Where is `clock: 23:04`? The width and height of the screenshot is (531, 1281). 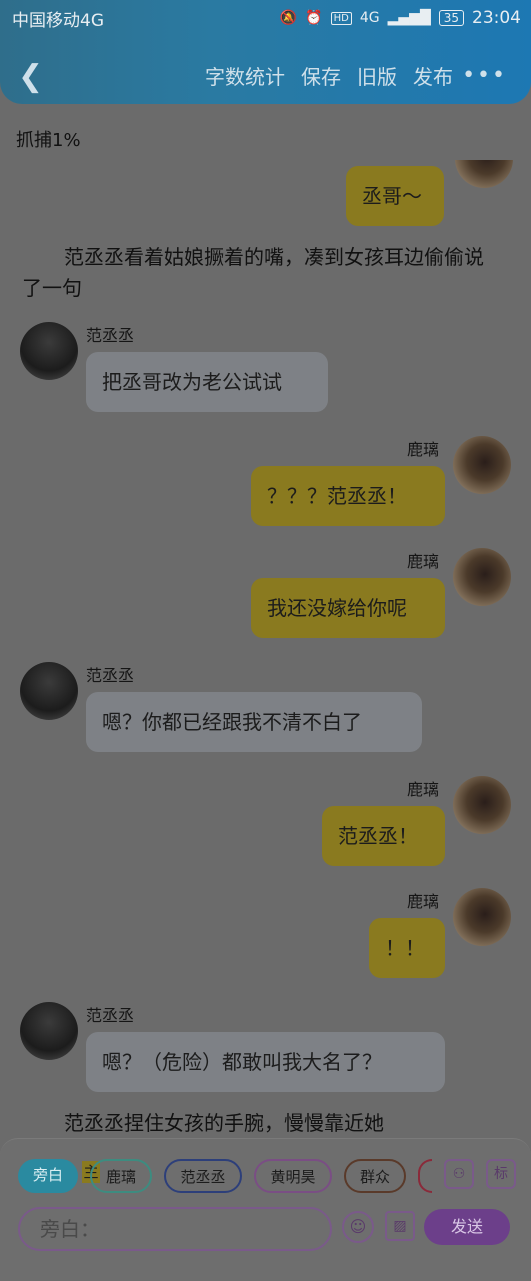
clock: 23:04 is located at coordinates (496, 18).